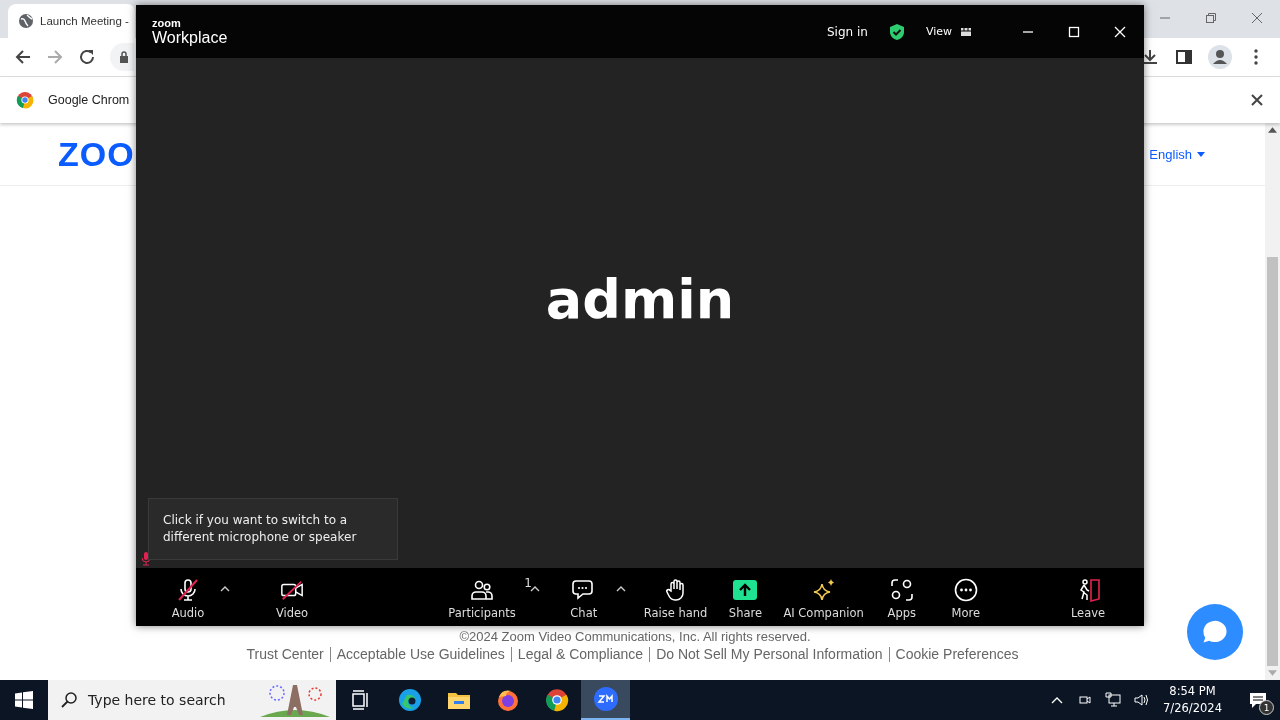 The height and width of the screenshot is (720, 1280). Describe the element at coordinates (87, 57) in the screenshot. I see `reload-icon` at that location.